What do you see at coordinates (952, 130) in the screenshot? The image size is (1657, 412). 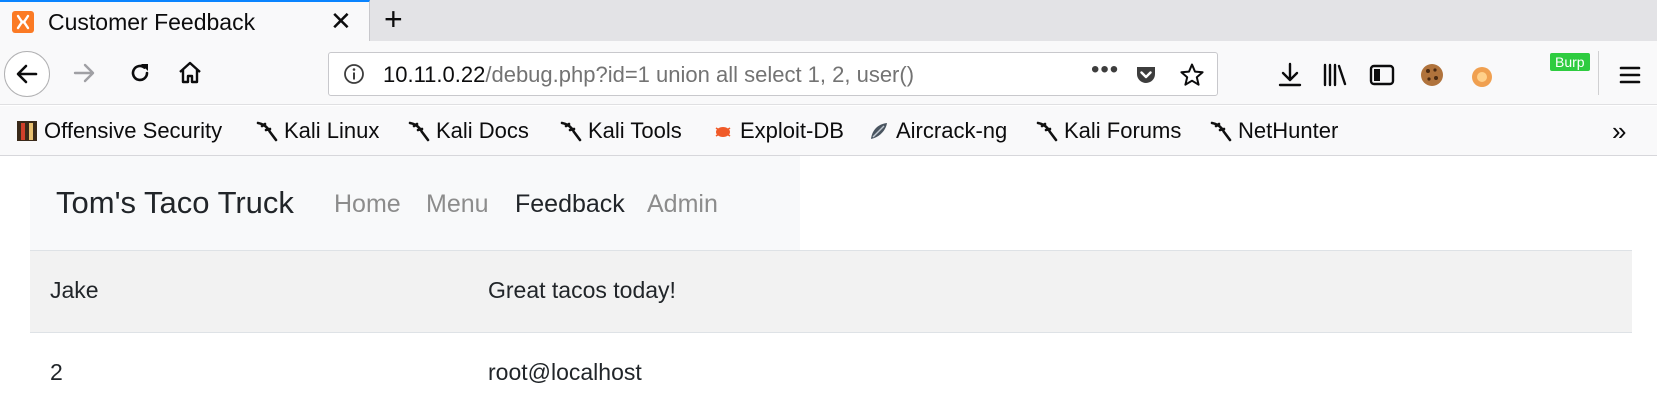 I see `bookmark-label: Aircrack-ng` at bounding box center [952, 130].